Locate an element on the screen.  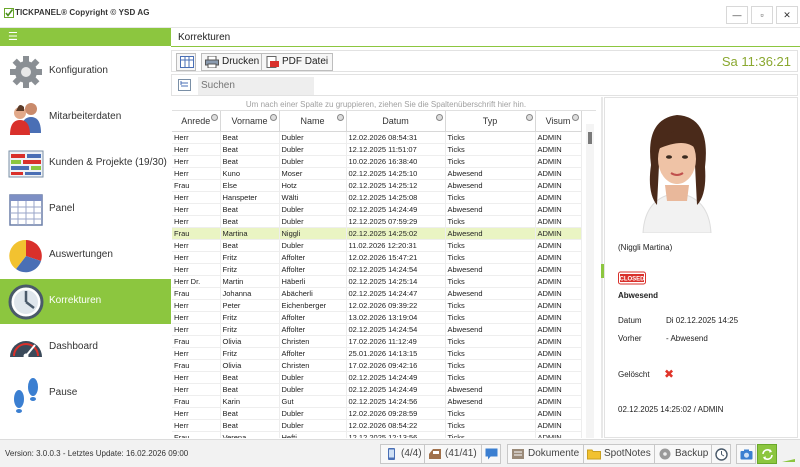
table-cell: Peter is located at coordinates (250, 305).